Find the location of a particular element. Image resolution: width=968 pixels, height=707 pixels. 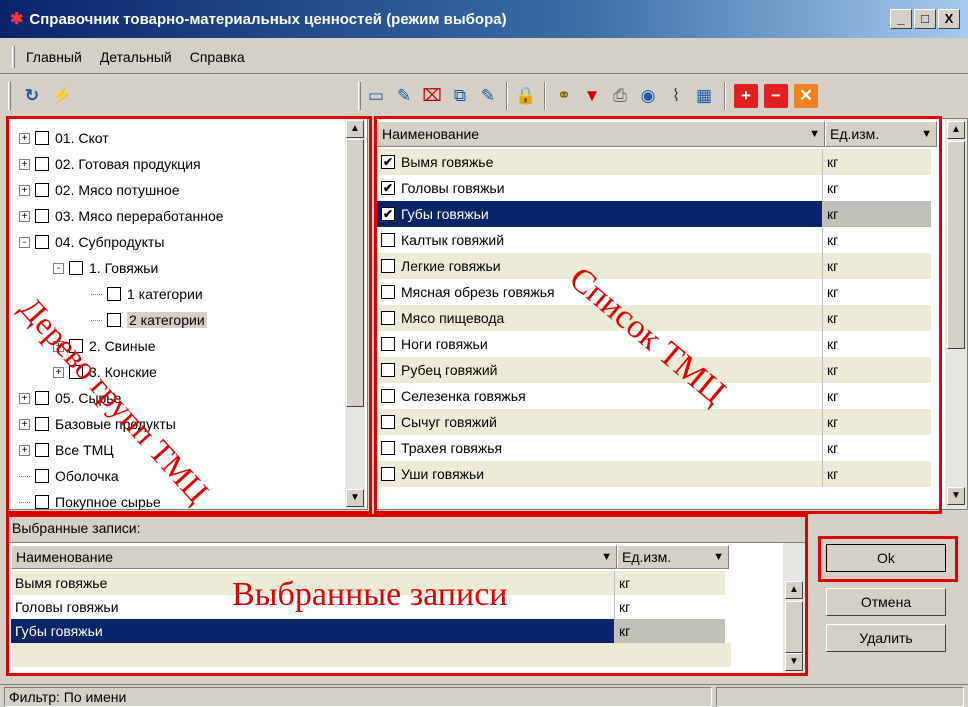

print-icon: ⎙ is located at coordinates (620, 96).